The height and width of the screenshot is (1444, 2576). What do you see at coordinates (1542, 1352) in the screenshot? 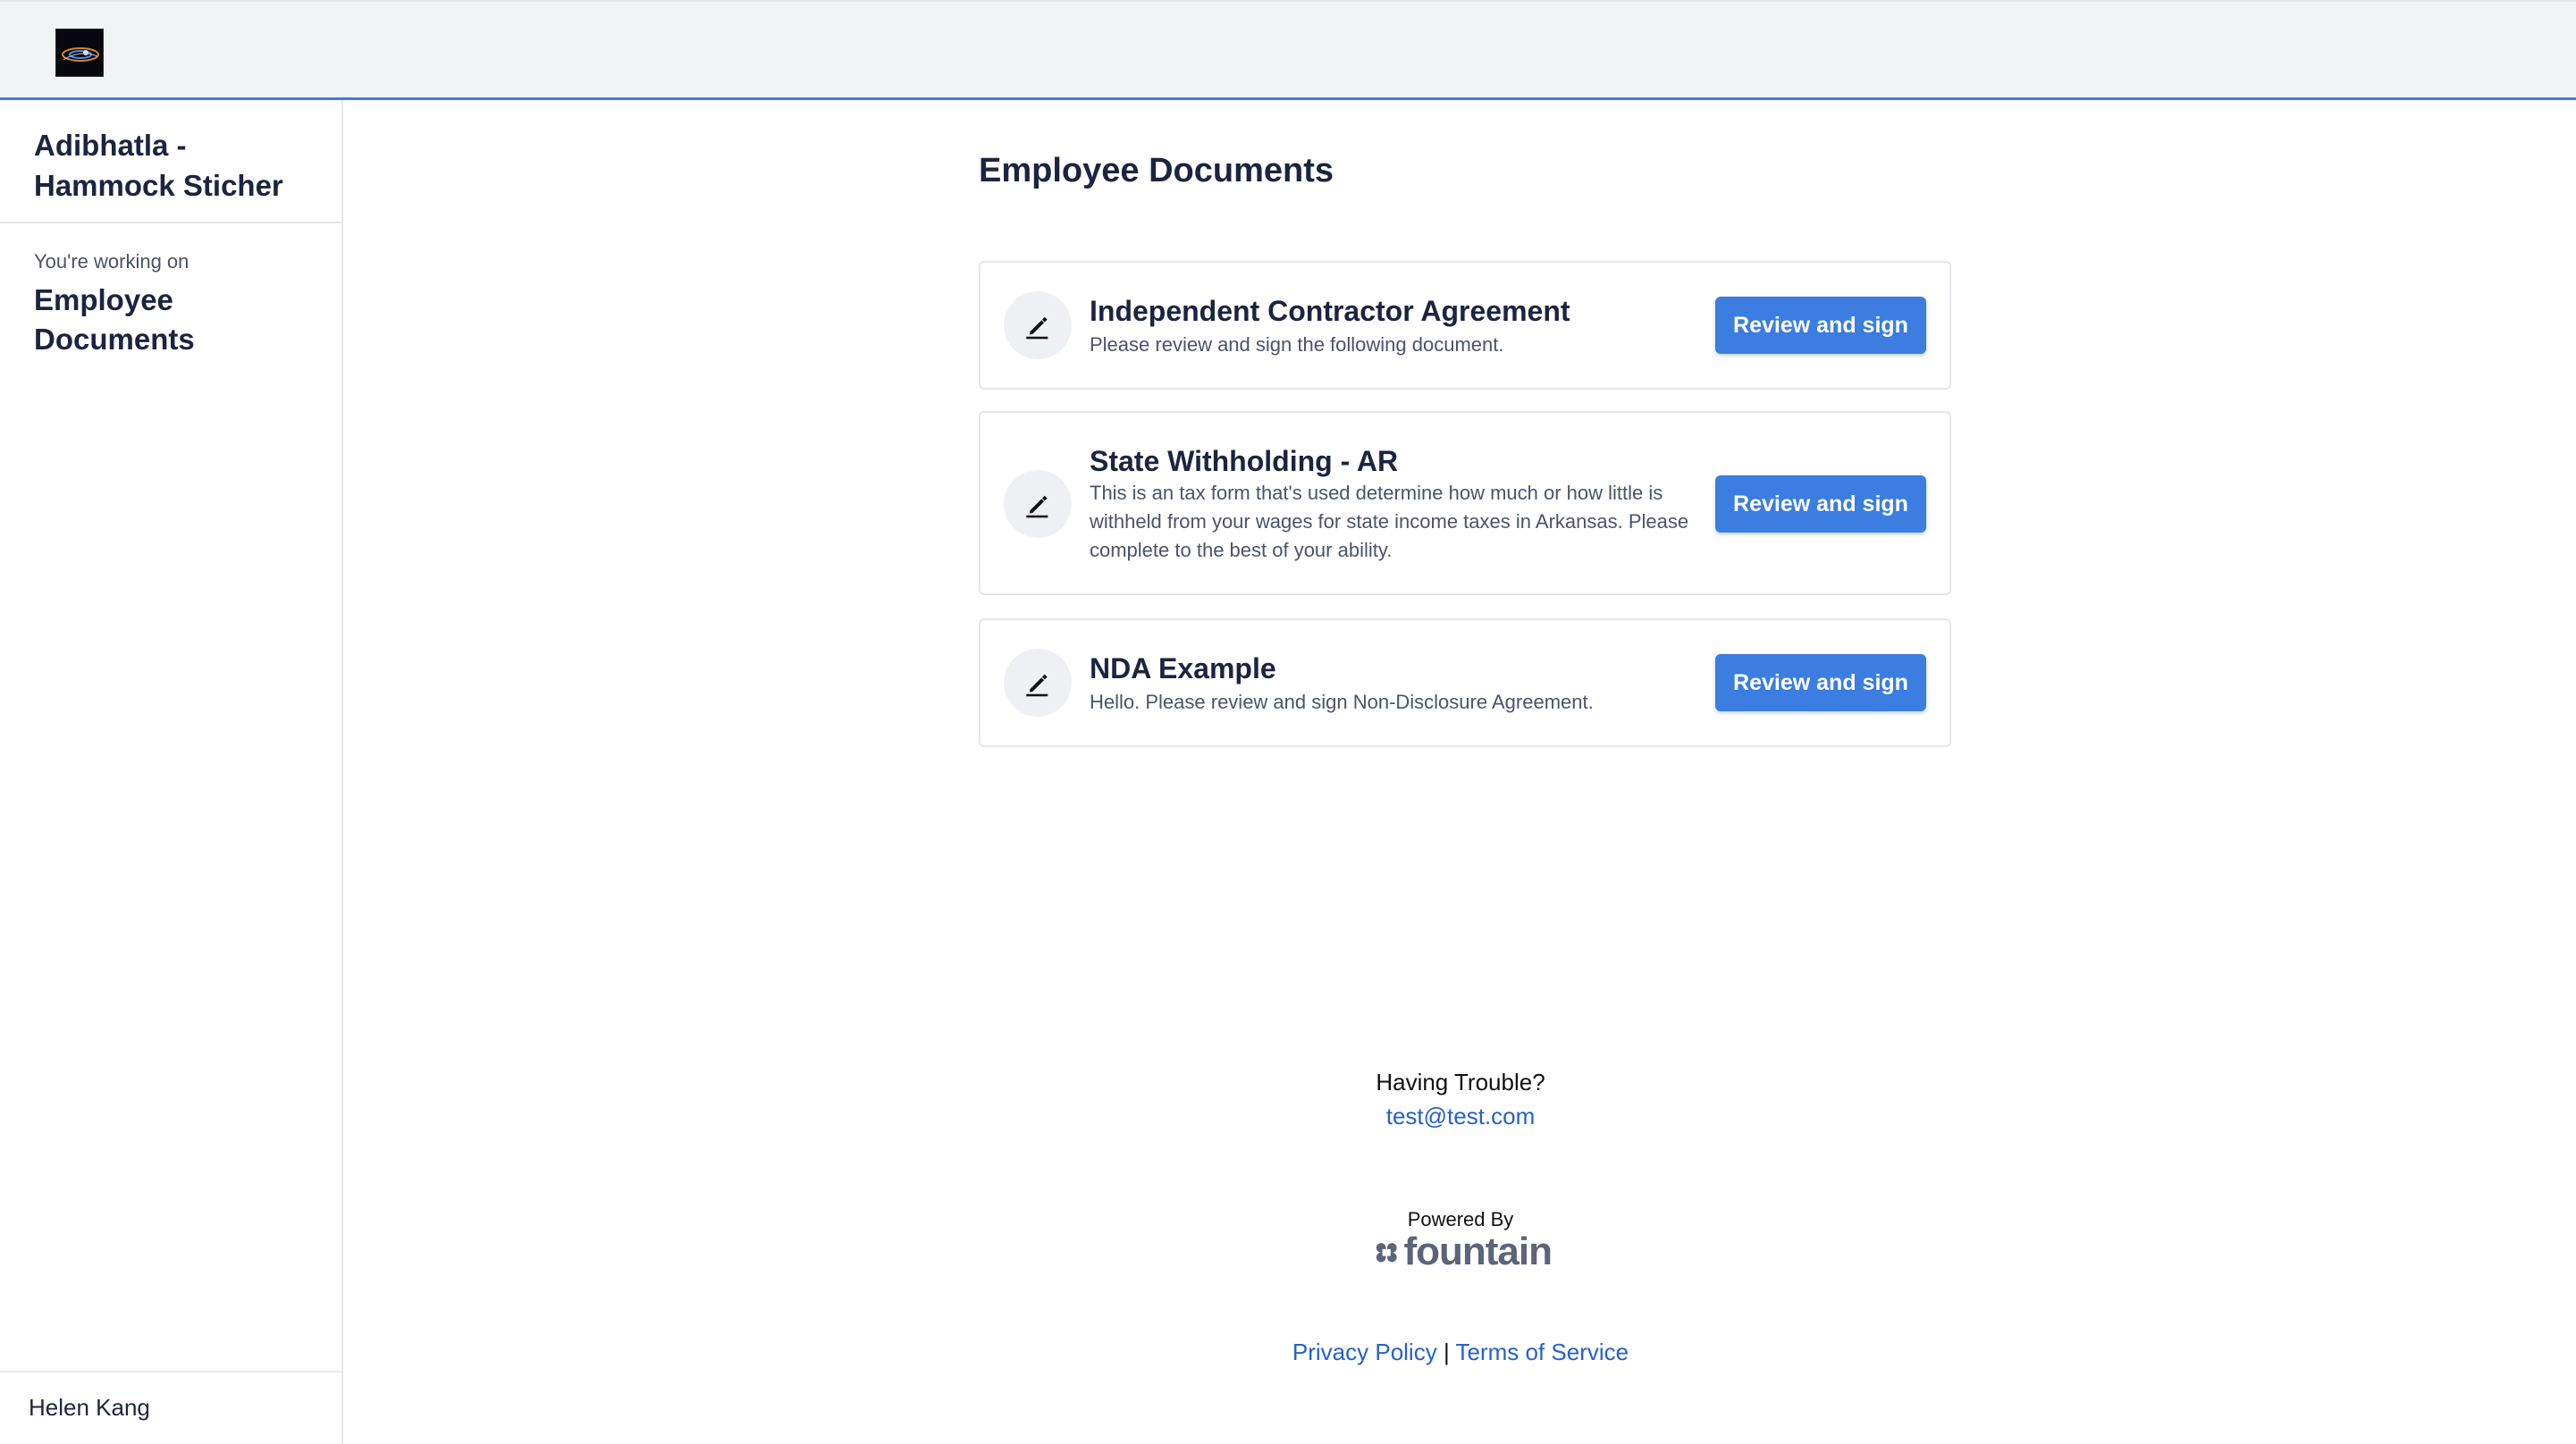
I see `terms-of-service-link: Terms of Service` at bounding box center [1542, 1352].